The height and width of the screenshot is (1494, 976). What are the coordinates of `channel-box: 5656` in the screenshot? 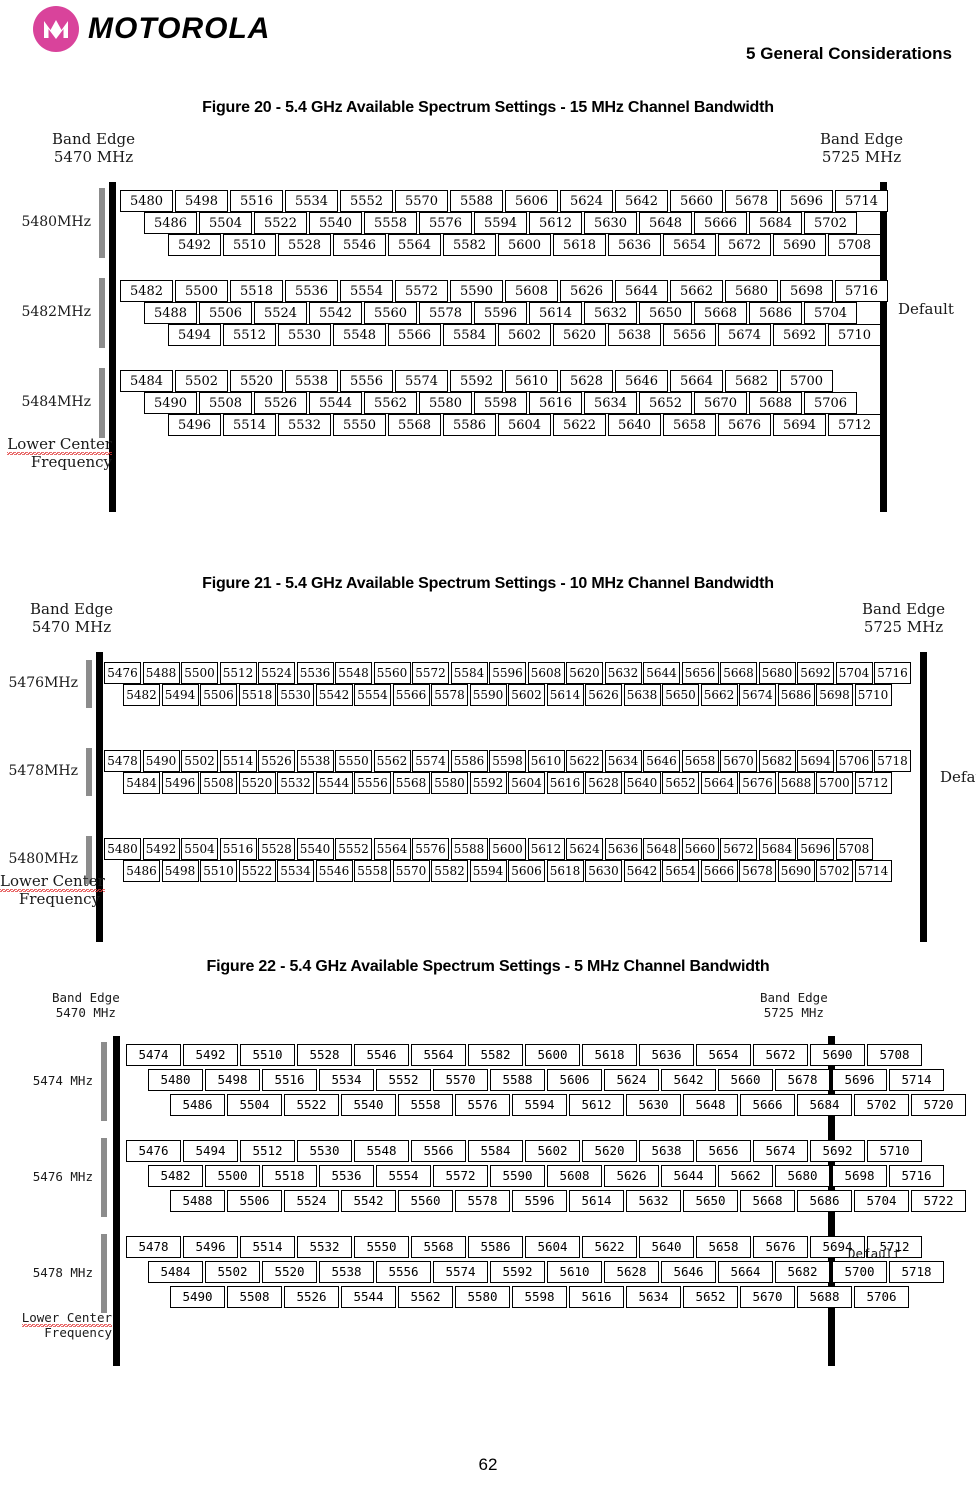 It's located at (689, 335).